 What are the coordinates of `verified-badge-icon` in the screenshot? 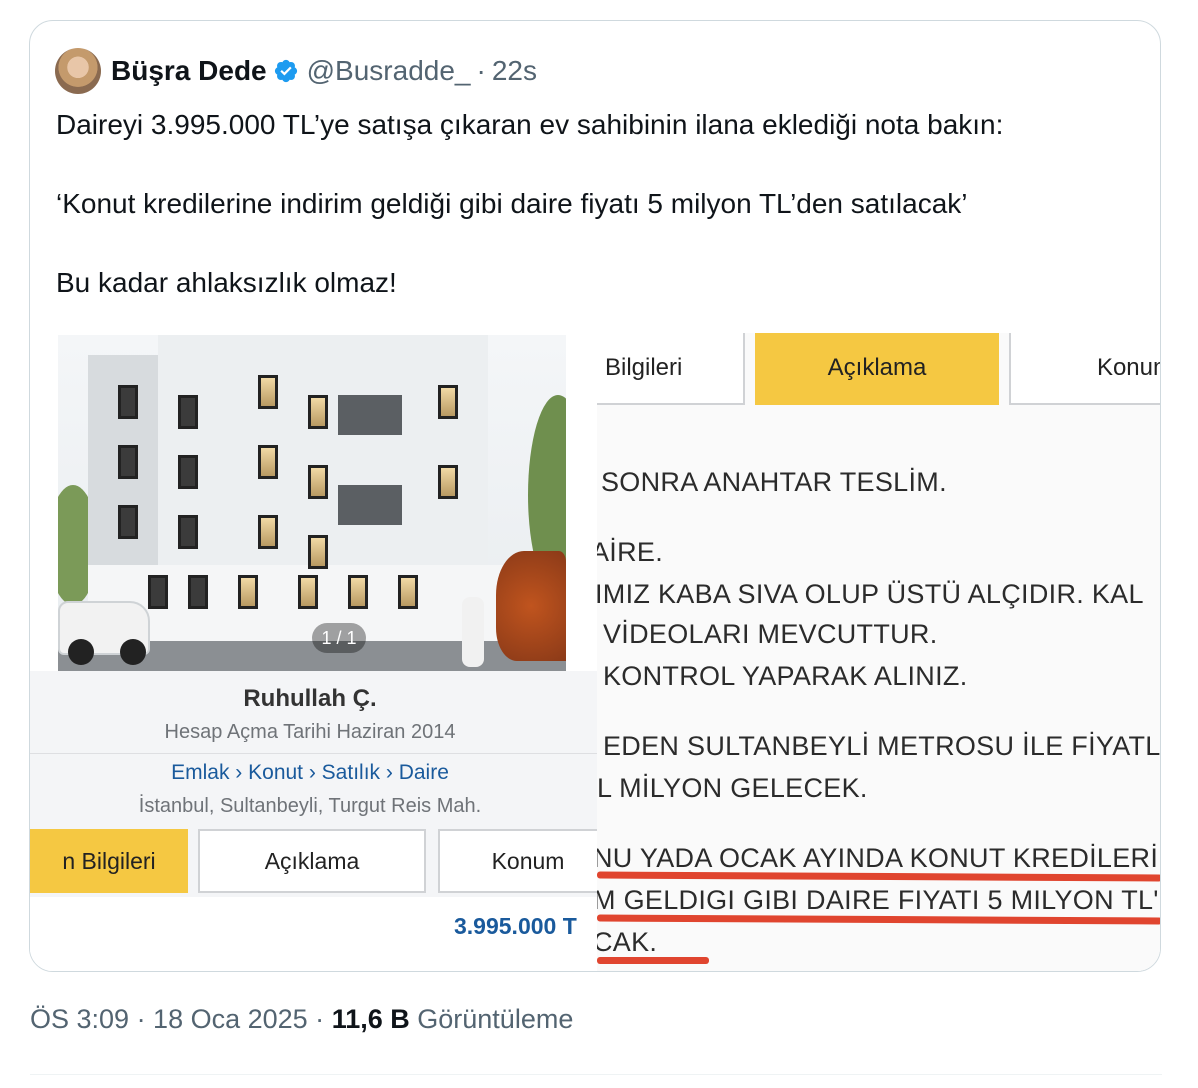 It's located at (285, 71).